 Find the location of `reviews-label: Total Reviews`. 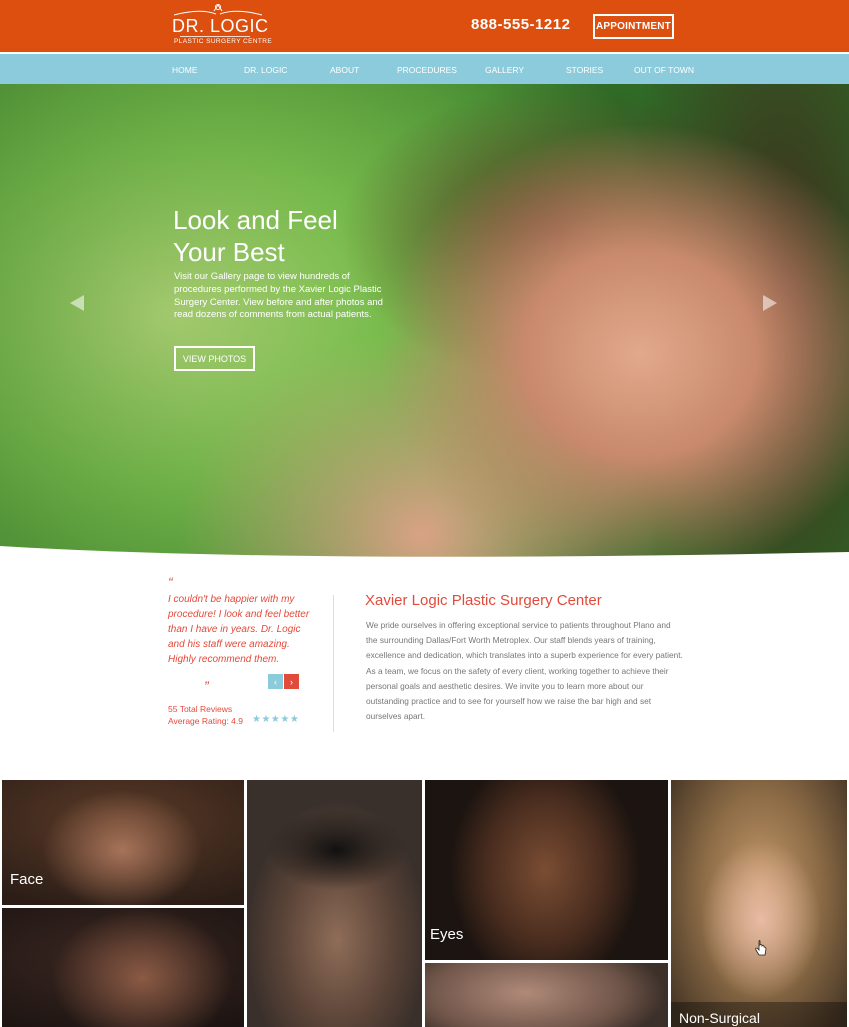

reviews-label: Total Reviews is located at coordinates (206, 709).